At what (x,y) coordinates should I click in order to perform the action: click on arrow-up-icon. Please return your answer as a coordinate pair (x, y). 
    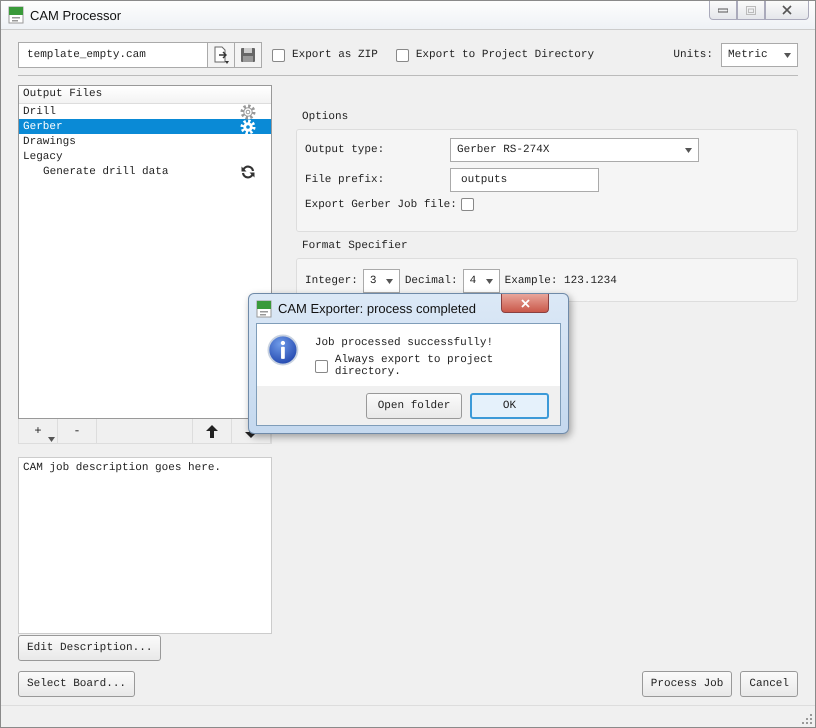
    Looking at the image, I should click on (212, 431).